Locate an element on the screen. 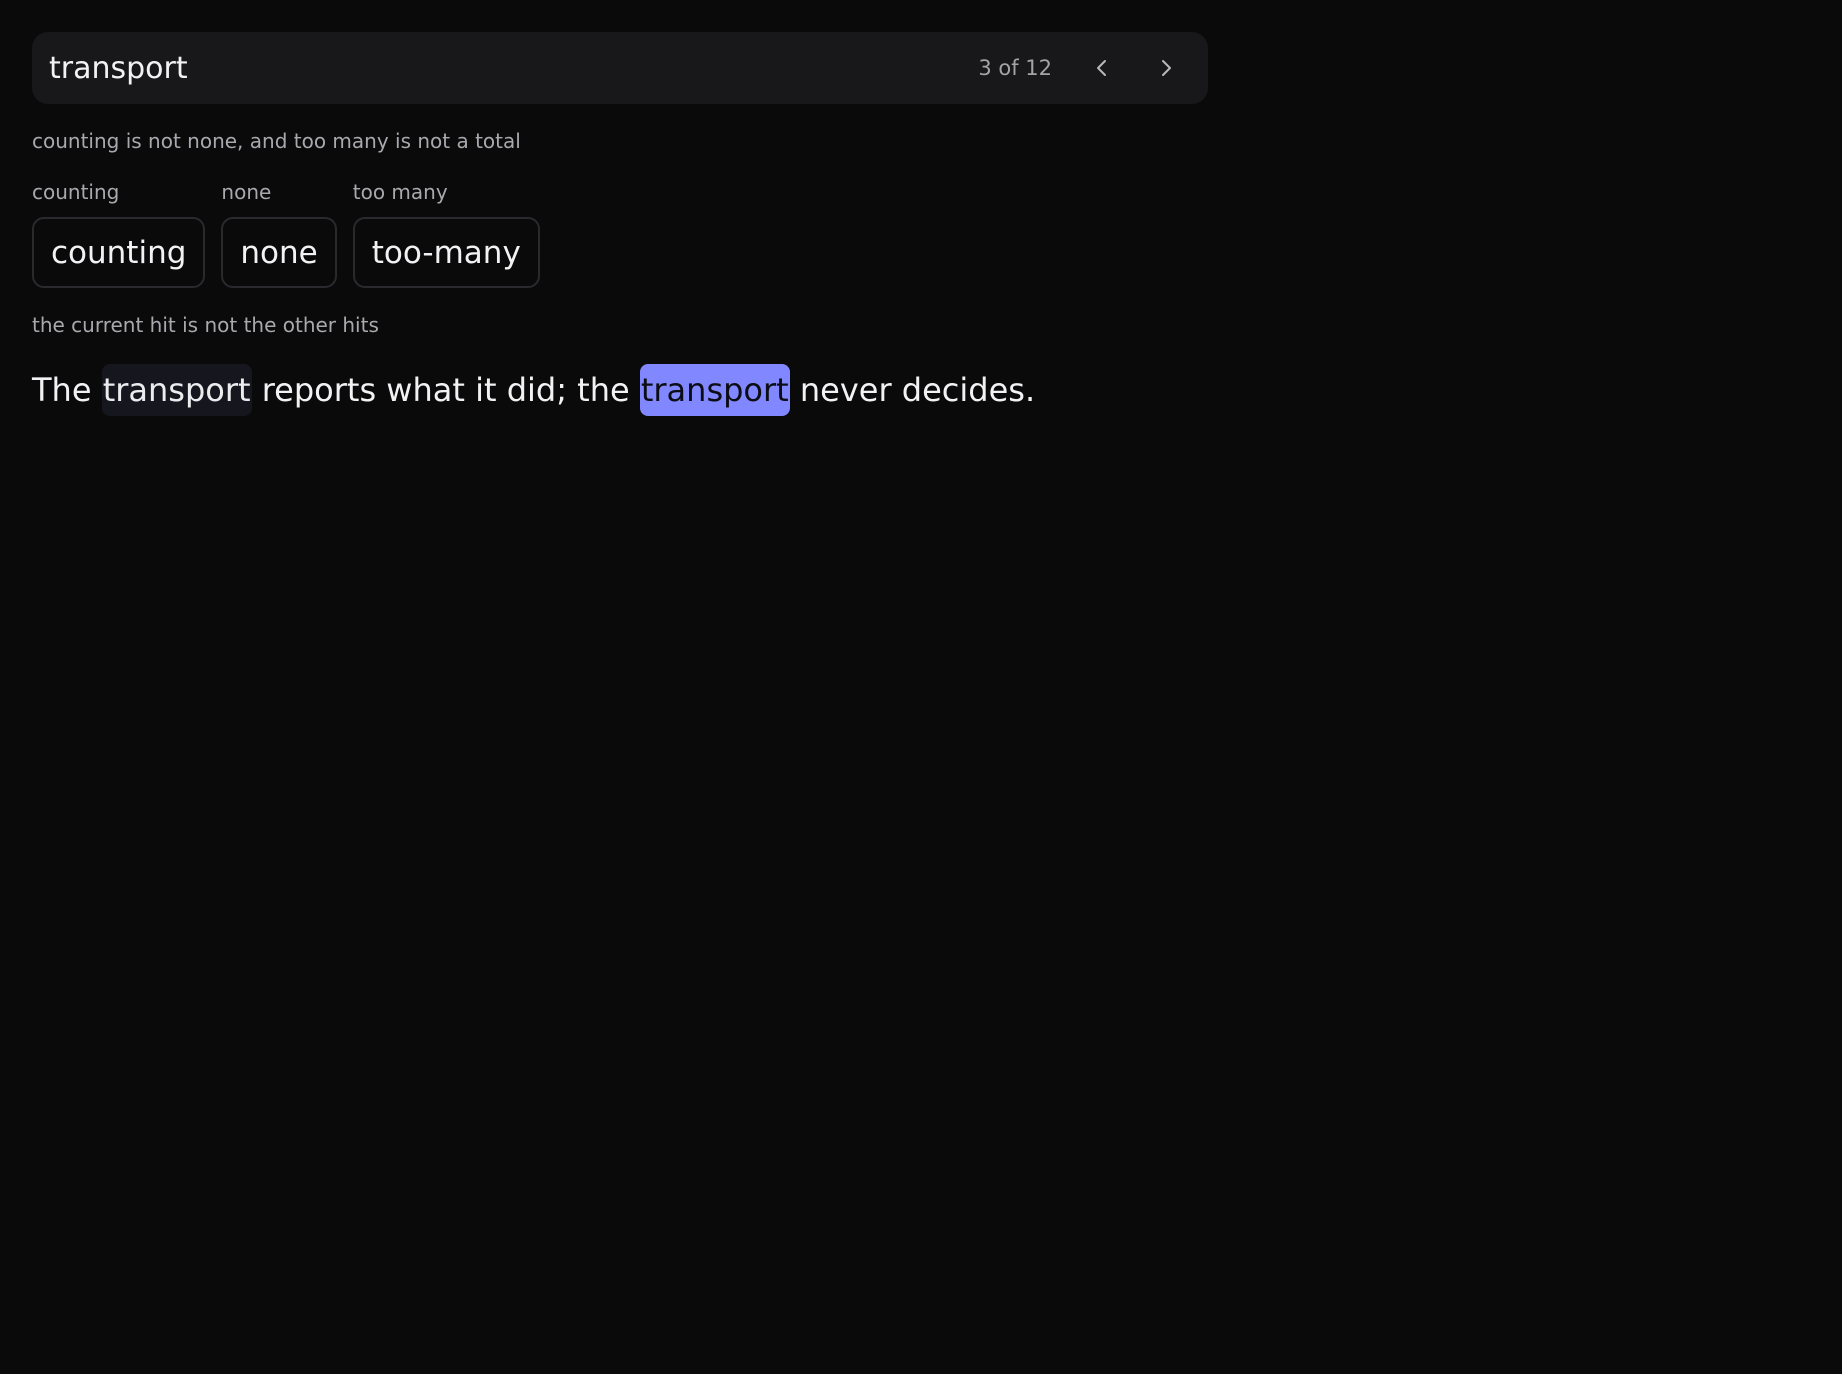 The height and width of the screenshot is (1374, 1842). sentence-text: never decides. is located at coordinates (912, 390).